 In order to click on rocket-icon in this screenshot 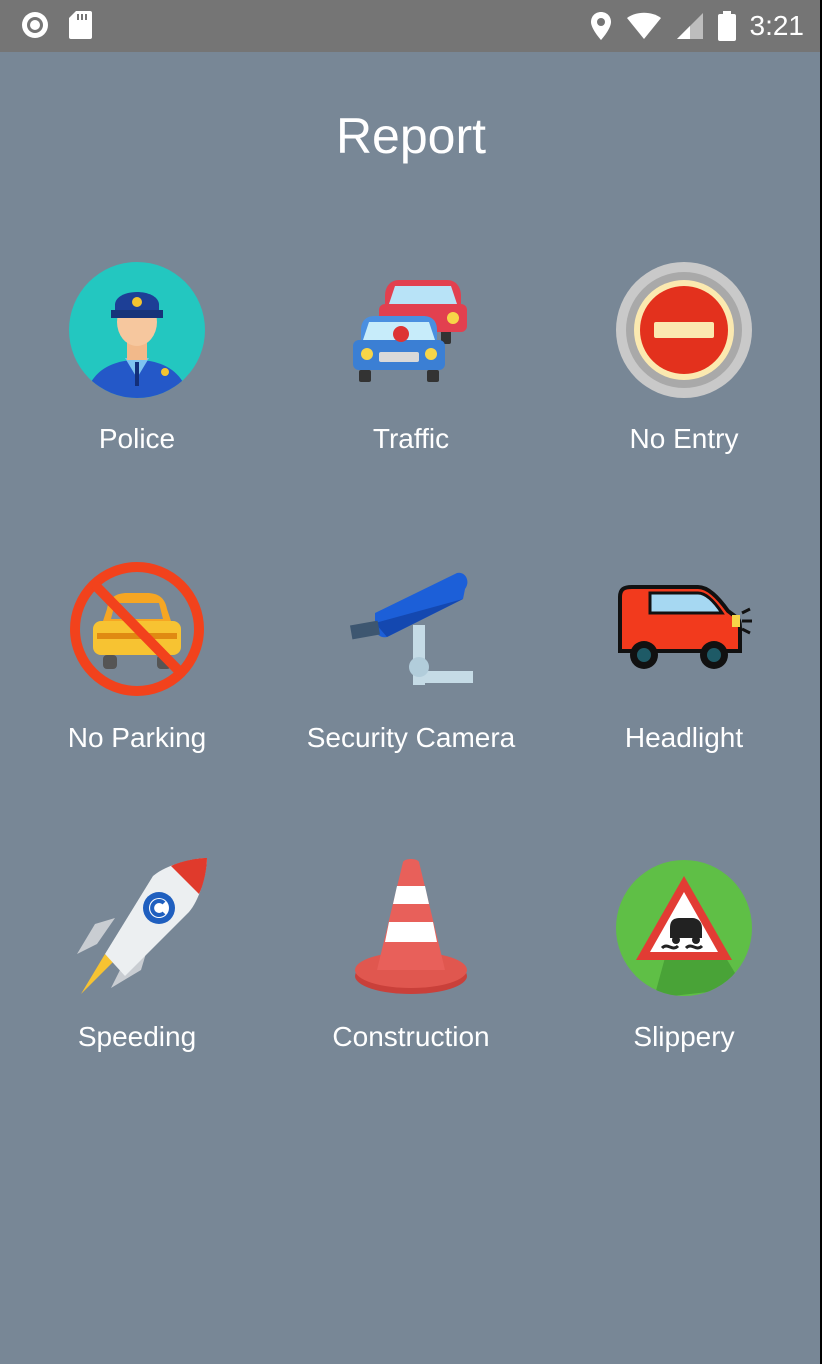, I will do `click(142, 926)`.